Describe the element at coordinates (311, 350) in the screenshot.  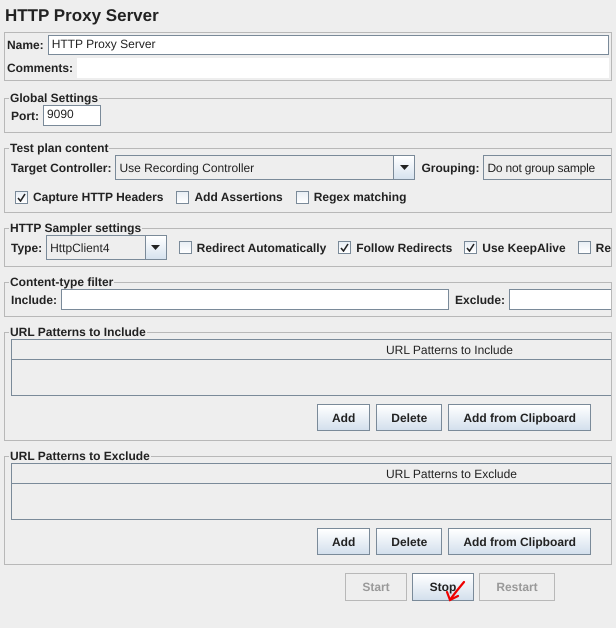
I see `column-header: URL Patterns to Include` at that location.